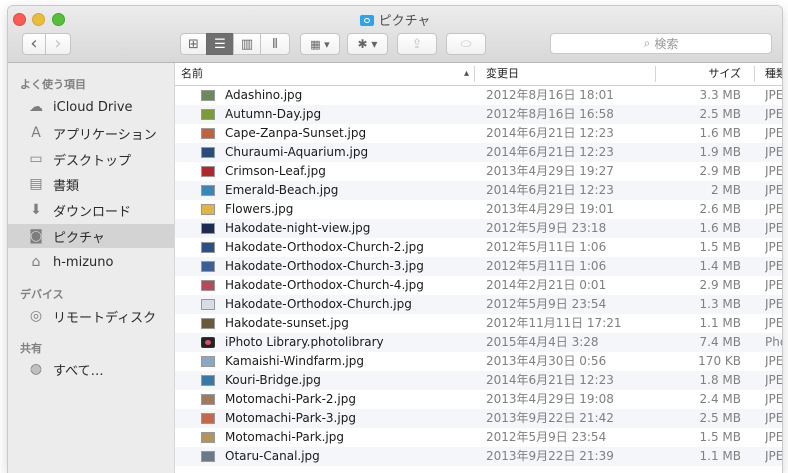 The width and height of the screenshot is (788, 473). I want to click on disc-icon: ◎, so click(36, 316).